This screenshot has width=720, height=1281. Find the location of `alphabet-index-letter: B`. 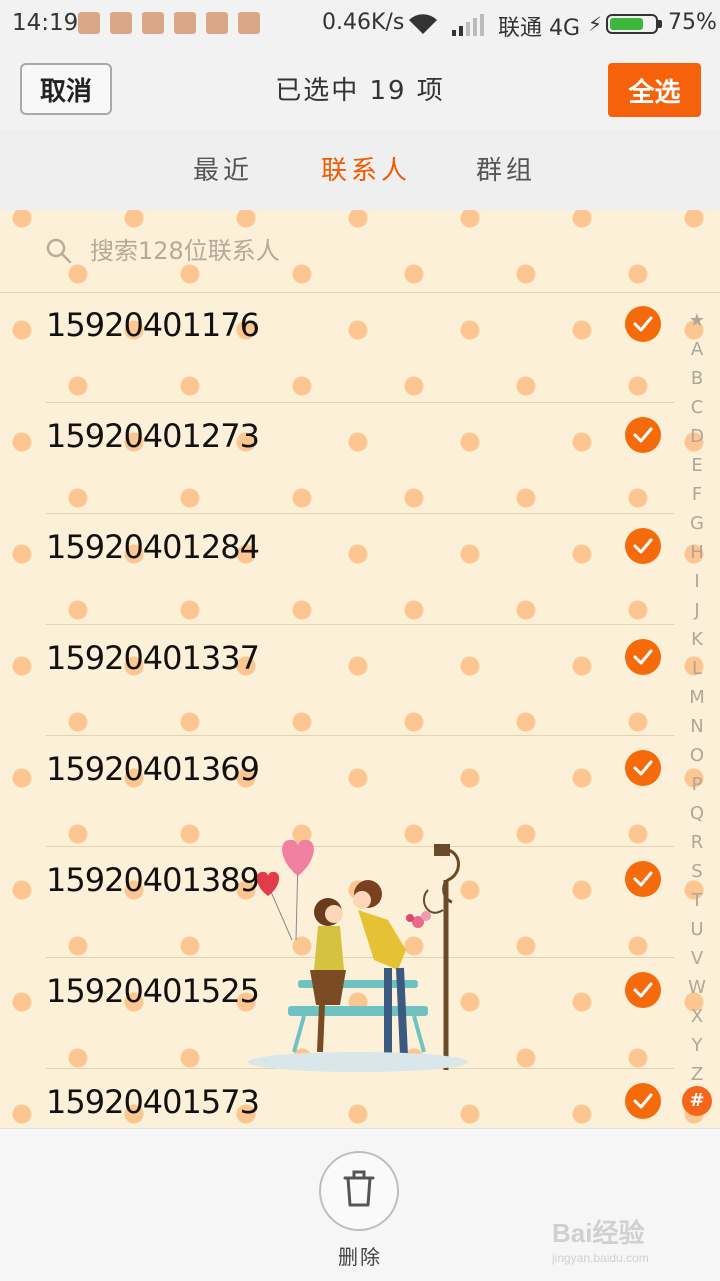

alphabet-index-letter: B is located at coordinates (697, 378).